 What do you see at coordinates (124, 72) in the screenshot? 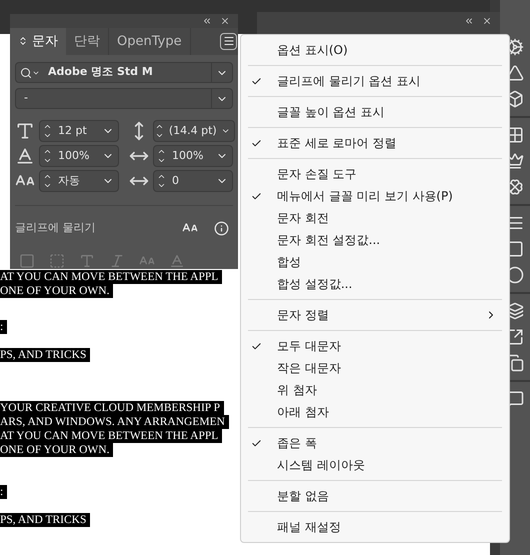
I see `font-family-field: Adobe 명조 Std M` at bounding box center [124, 72].